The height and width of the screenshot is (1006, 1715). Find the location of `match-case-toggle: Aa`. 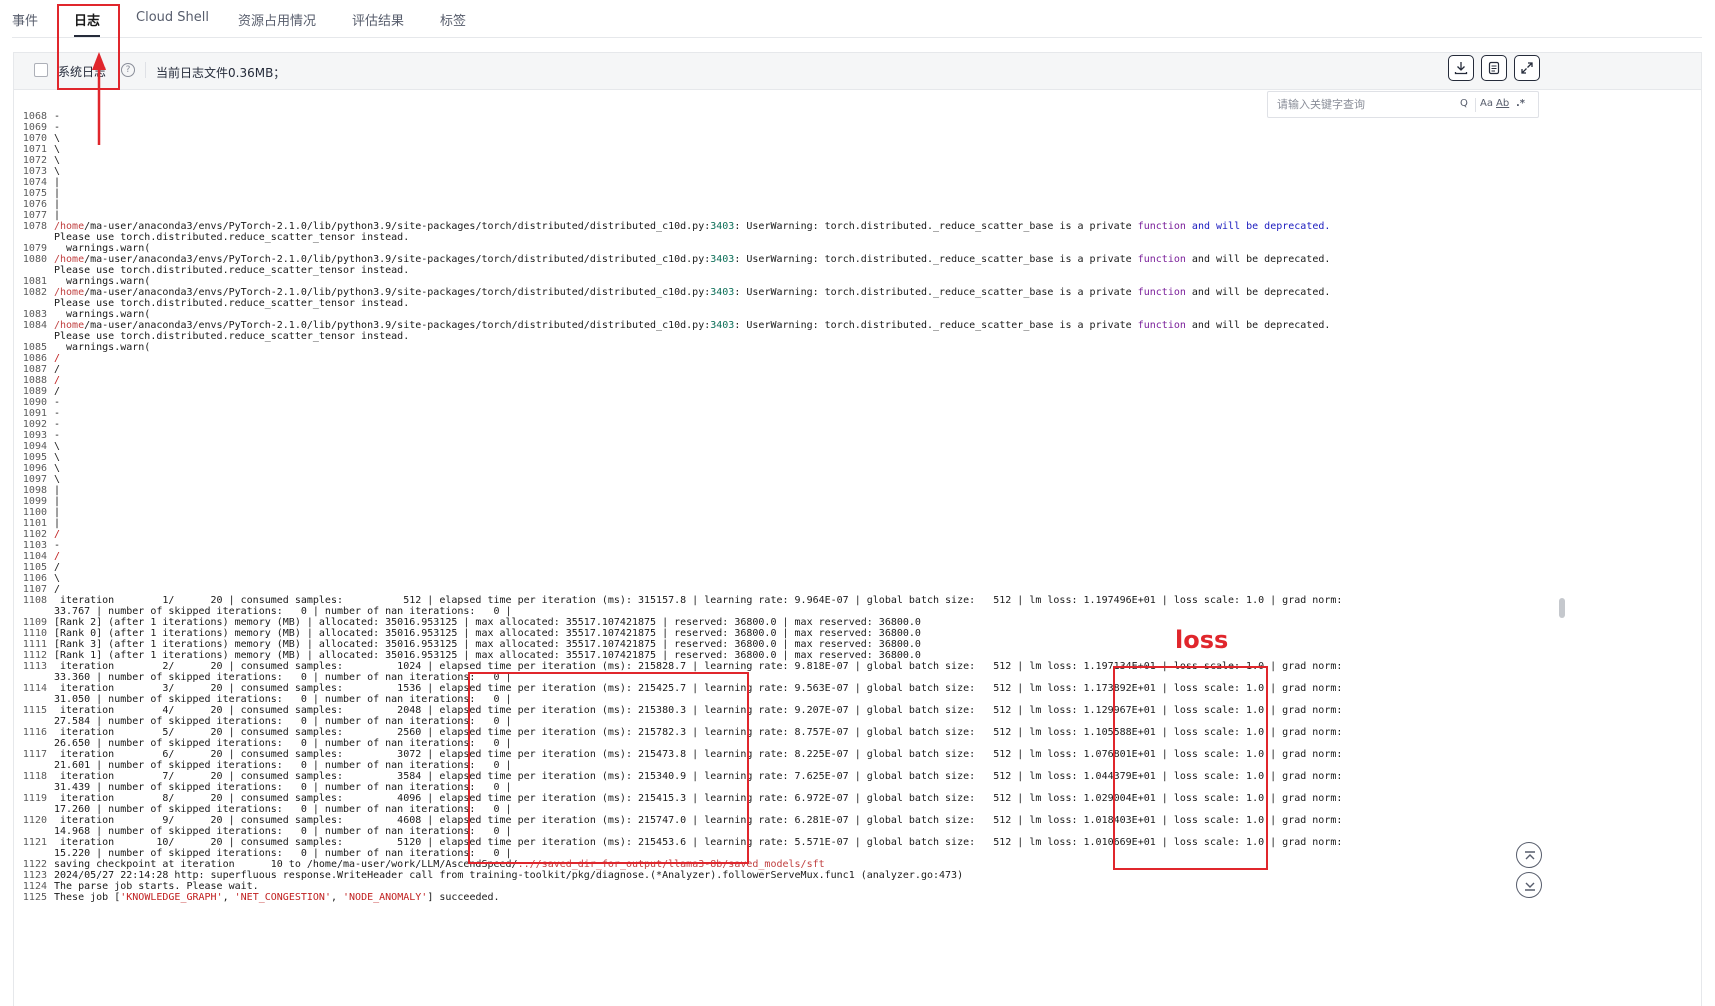

match-case-toggle: Aa is located at coordinates (1486, 103).